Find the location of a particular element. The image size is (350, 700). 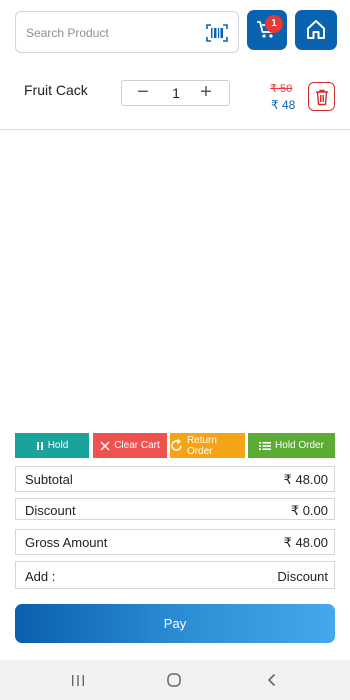

list-icon is located at coordinates (265, 445).